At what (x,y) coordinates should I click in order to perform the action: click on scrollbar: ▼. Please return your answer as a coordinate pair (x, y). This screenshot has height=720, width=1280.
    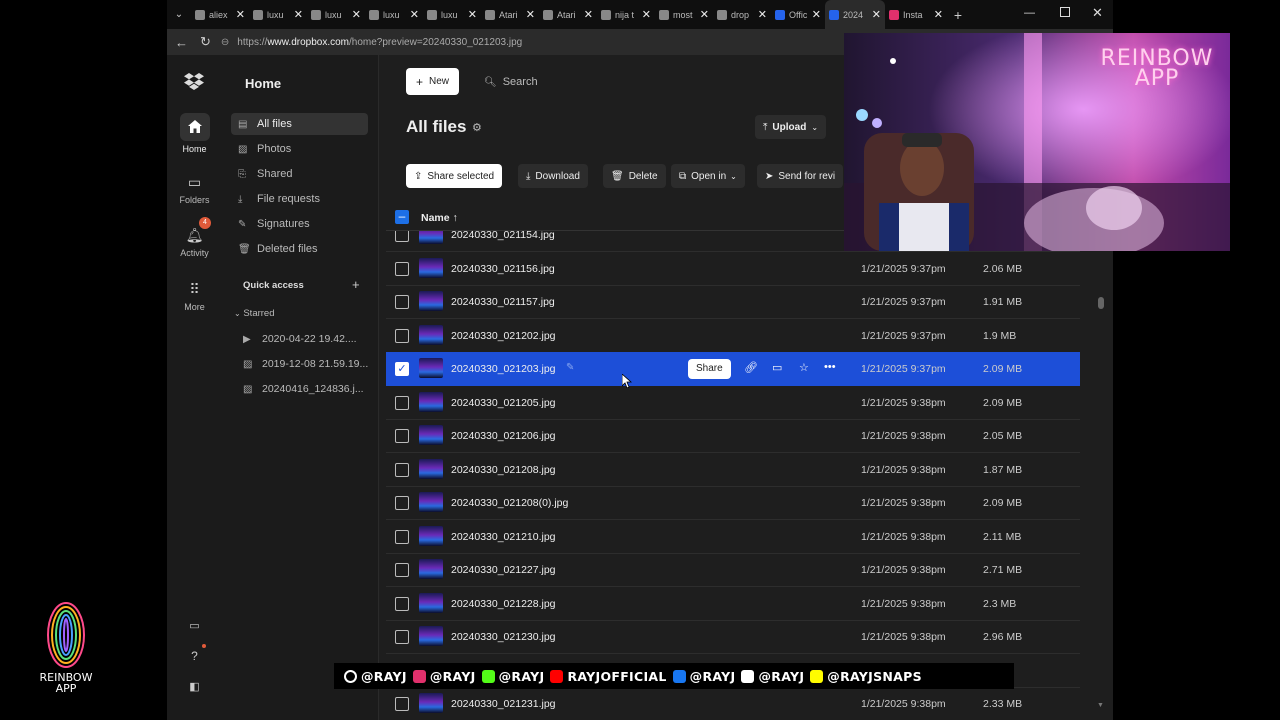
    Looking at the image, I should click on (1101, 485).